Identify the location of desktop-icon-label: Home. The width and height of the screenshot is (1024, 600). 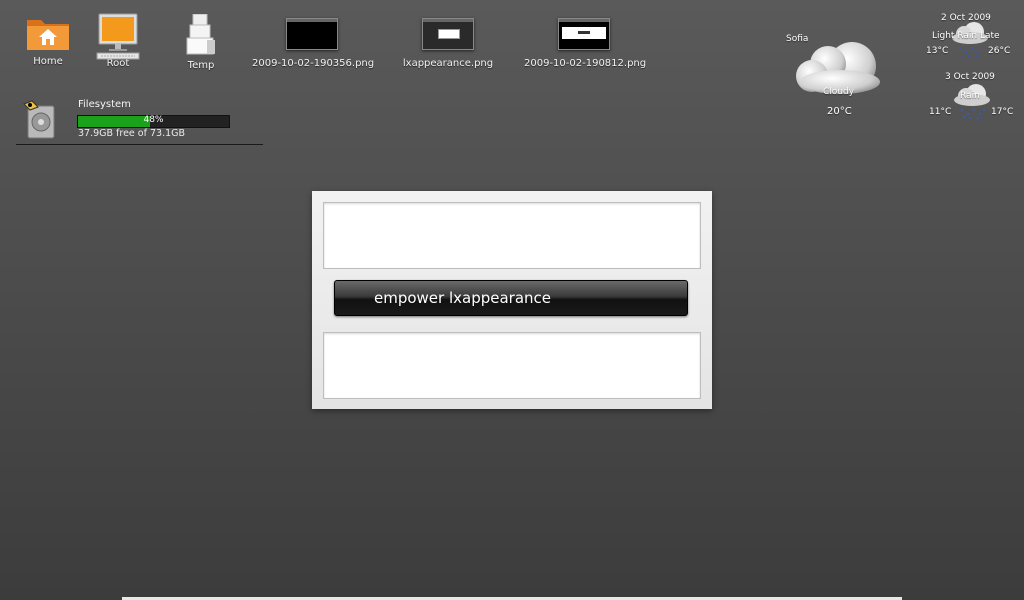
(48, 61).